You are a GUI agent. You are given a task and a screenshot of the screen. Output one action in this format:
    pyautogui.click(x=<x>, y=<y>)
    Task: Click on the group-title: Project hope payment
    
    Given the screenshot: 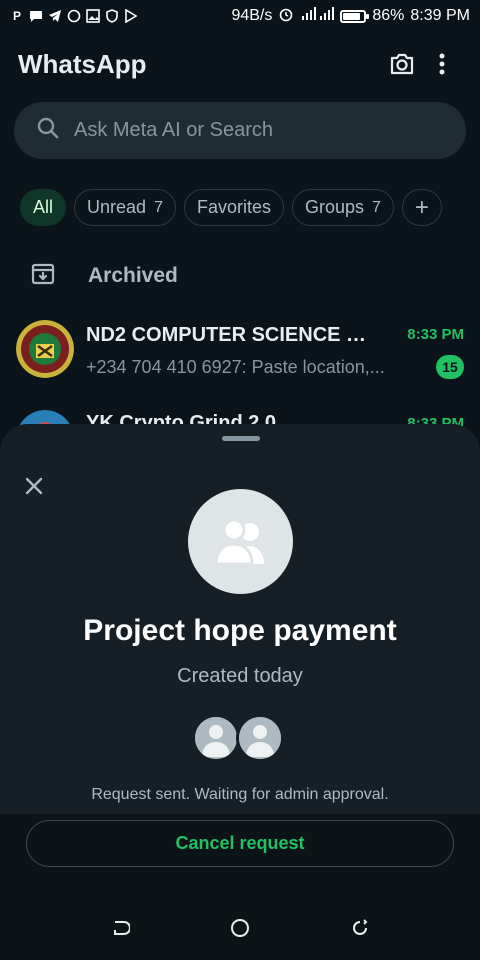 What is the action you would take?
    pyautogui.click(x=240, y=630)
    